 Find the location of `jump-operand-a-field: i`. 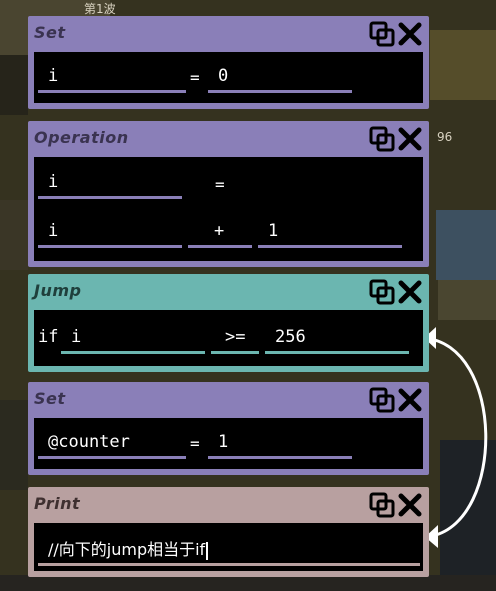

jump-operand-a-field: i is located at coordinates (133, 339).